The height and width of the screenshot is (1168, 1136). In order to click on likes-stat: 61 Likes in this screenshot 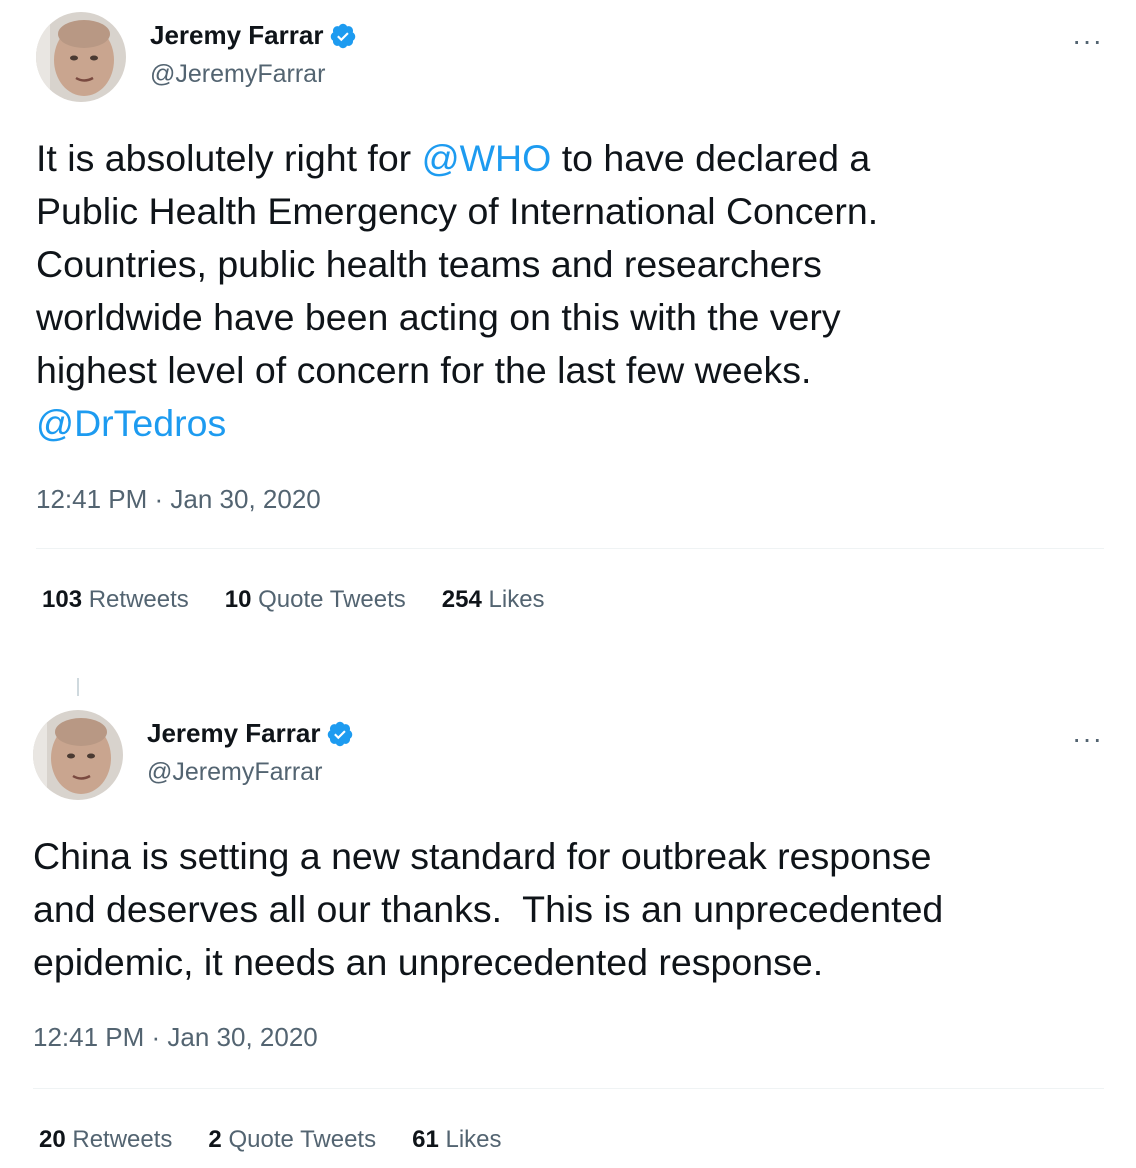, I will do `click(456, 1140)`.